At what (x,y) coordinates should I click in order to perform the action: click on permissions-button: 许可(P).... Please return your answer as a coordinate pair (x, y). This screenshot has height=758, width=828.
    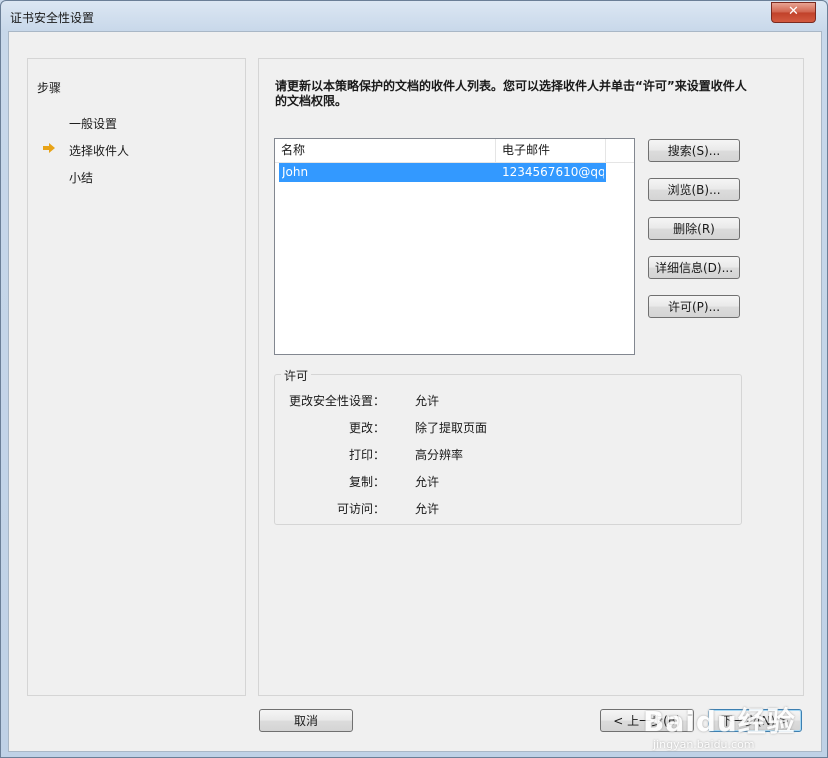
    Looking at the image, I should click on (694, 306).